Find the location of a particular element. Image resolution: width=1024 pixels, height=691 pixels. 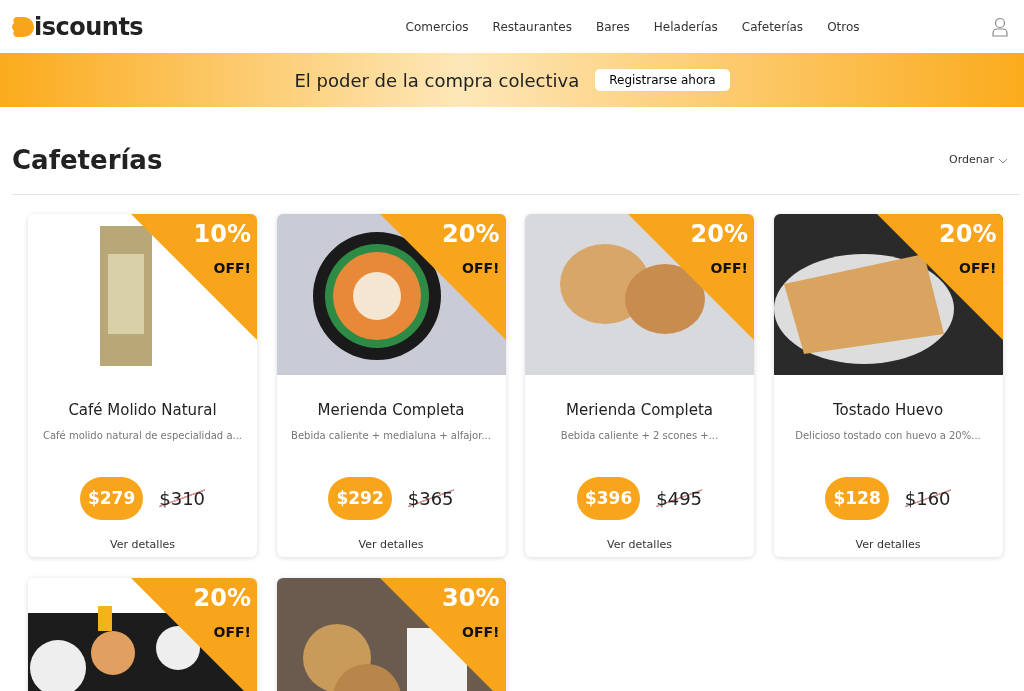

discount-percent: 30% is located at coordinates (471, 598).